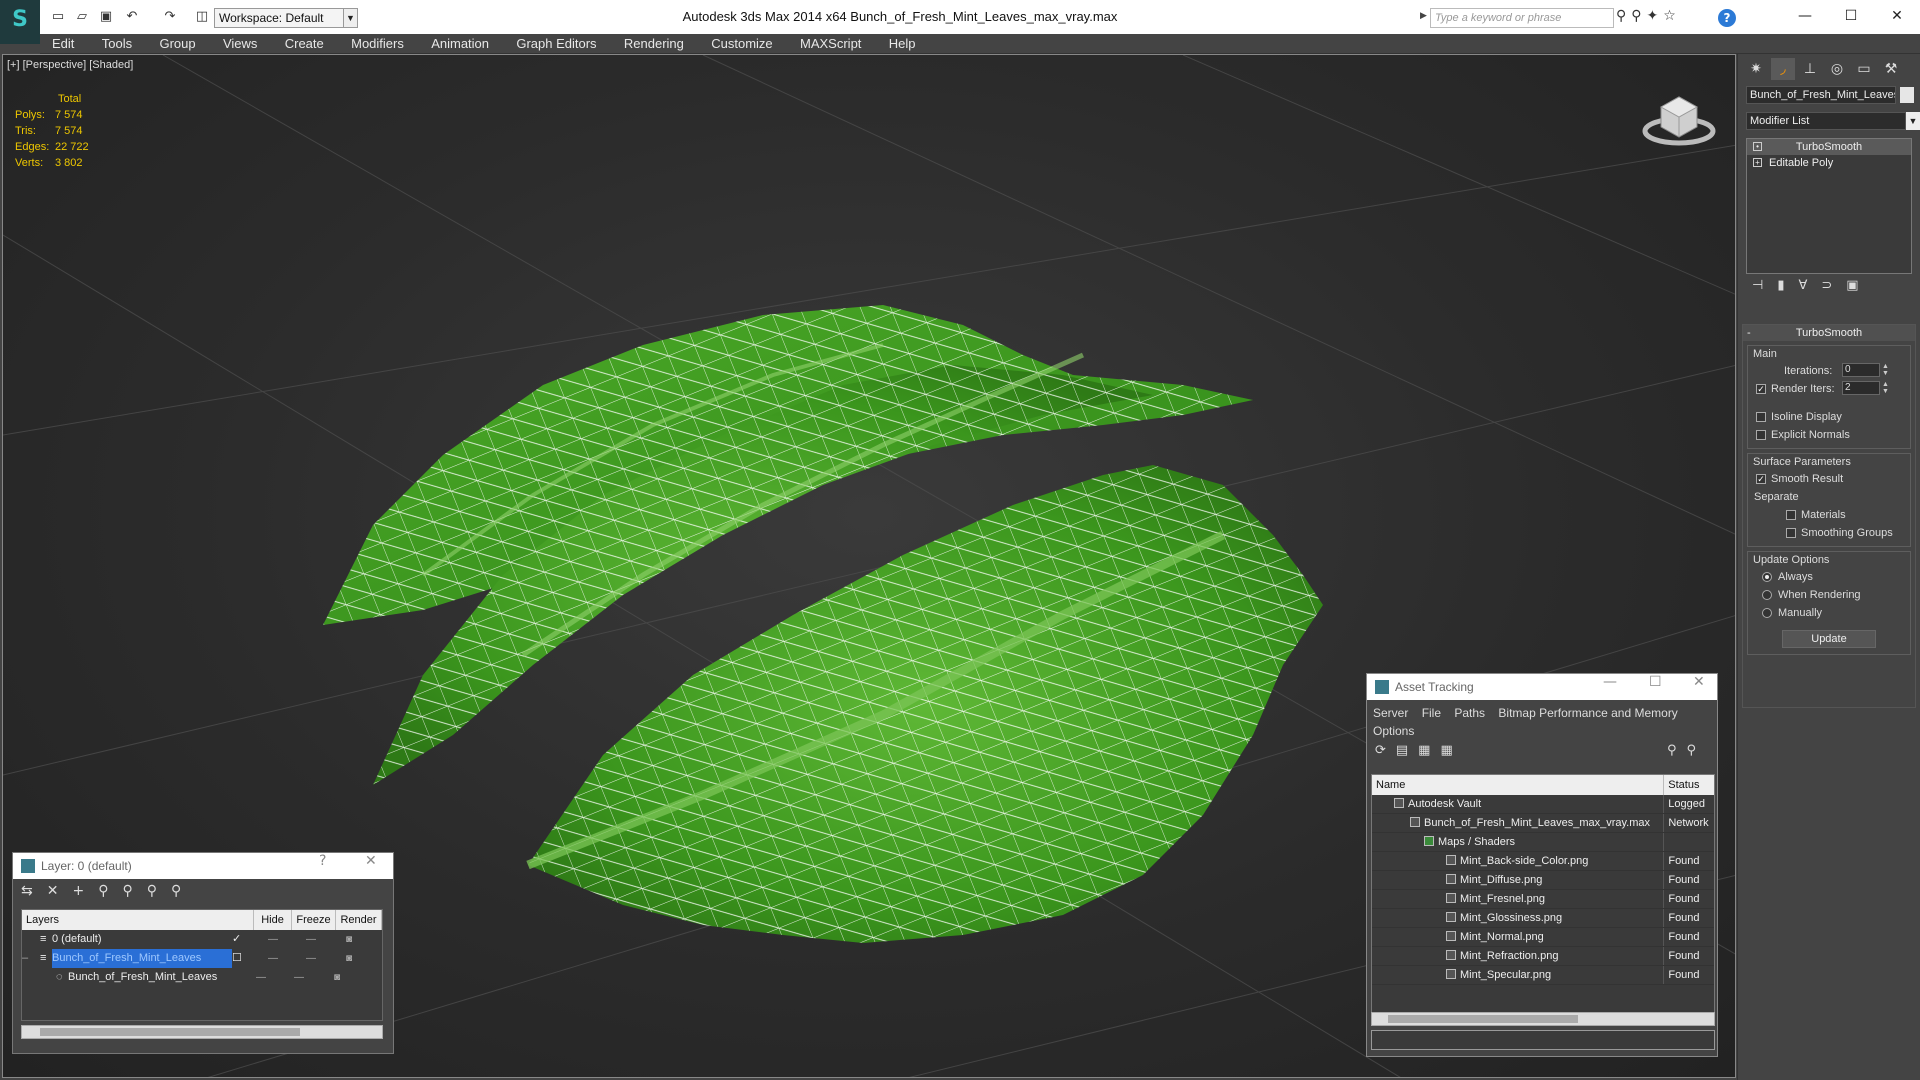 The image size is (1920, 1080). What do you see at coordinates (1829, 639) in the screenshot?
I see `update-button: Update` at bounding box center [1829, 639].